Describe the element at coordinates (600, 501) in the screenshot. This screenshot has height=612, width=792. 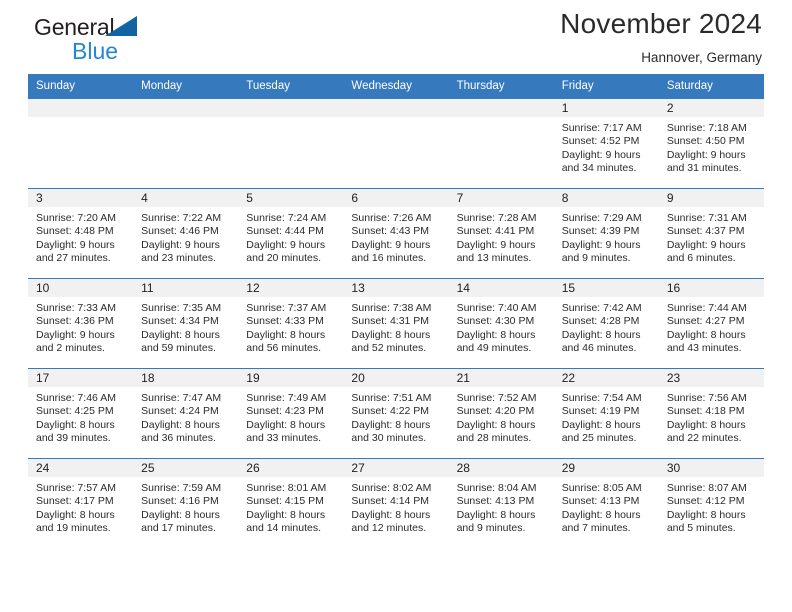
I see `sunset-time: Sunset: 4:13 PM` at that location.